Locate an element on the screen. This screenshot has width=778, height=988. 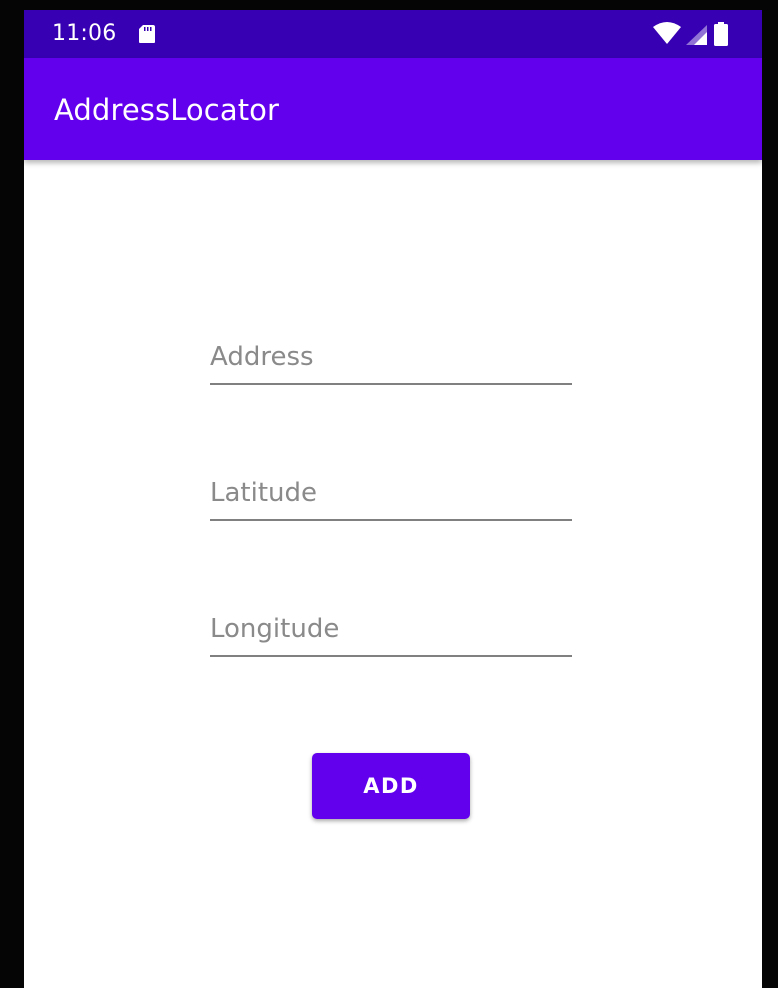
app-title: AddressLocator is located at coordinates (167, 110).